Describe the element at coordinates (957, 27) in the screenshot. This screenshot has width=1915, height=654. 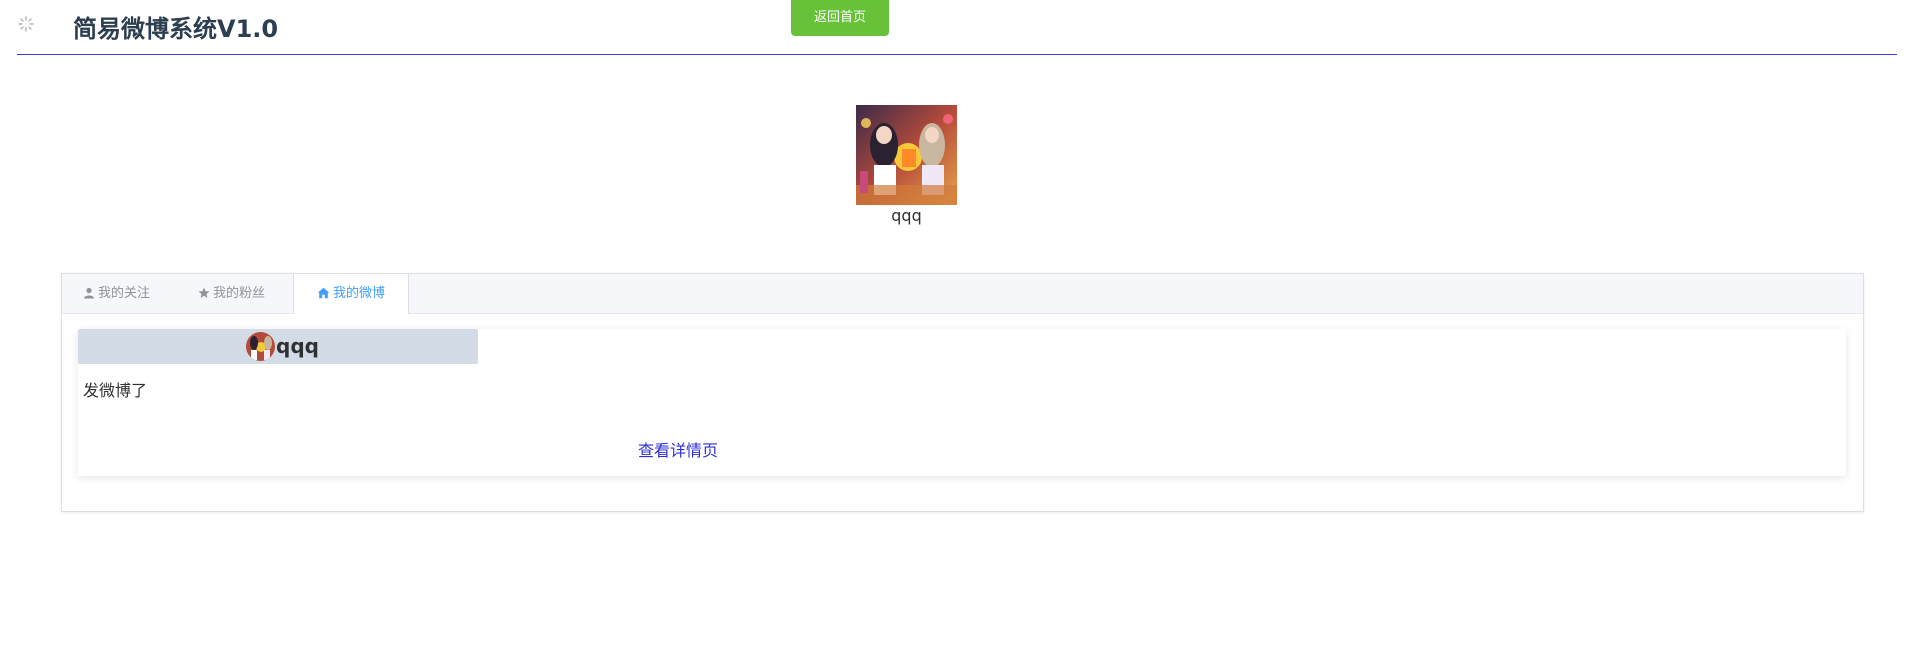
I see `page-header: 简易微博系统V1.0 返回首页` at that location.